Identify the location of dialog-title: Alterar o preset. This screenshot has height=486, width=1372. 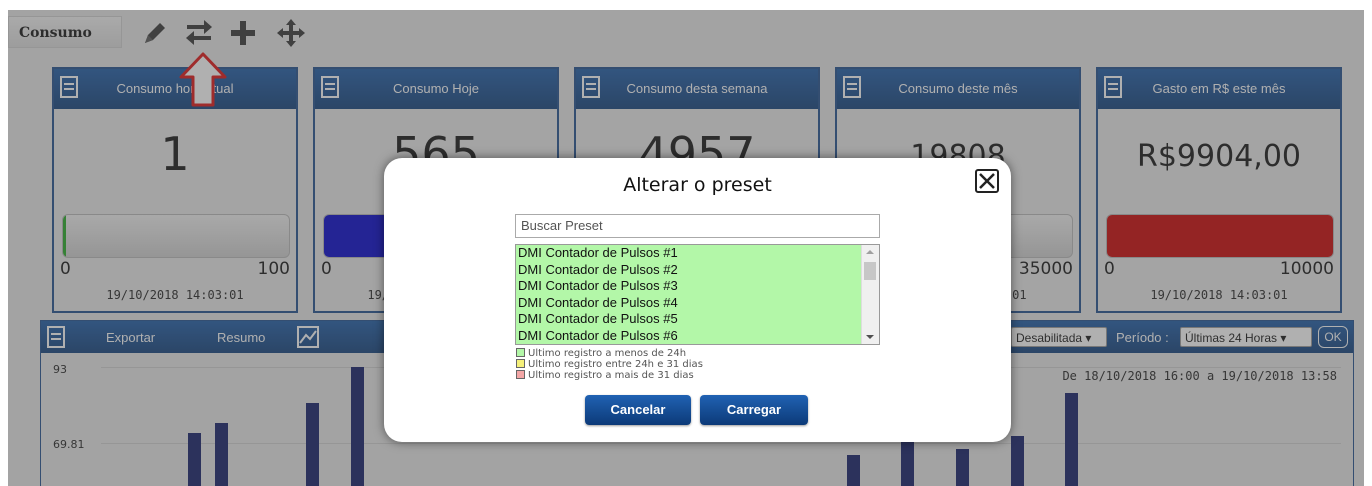
(697, 185).